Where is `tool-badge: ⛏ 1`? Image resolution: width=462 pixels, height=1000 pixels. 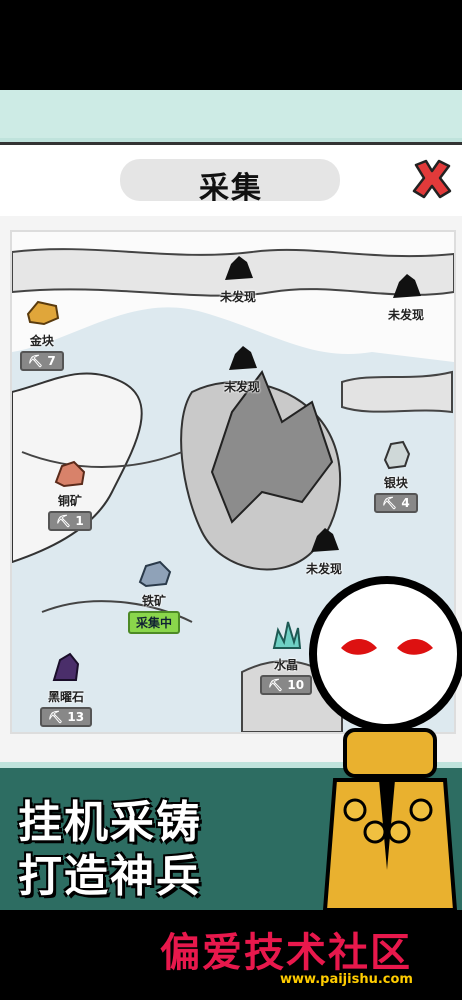
tool-badge: ⛏ 1 is located at coordinates (70, 521).